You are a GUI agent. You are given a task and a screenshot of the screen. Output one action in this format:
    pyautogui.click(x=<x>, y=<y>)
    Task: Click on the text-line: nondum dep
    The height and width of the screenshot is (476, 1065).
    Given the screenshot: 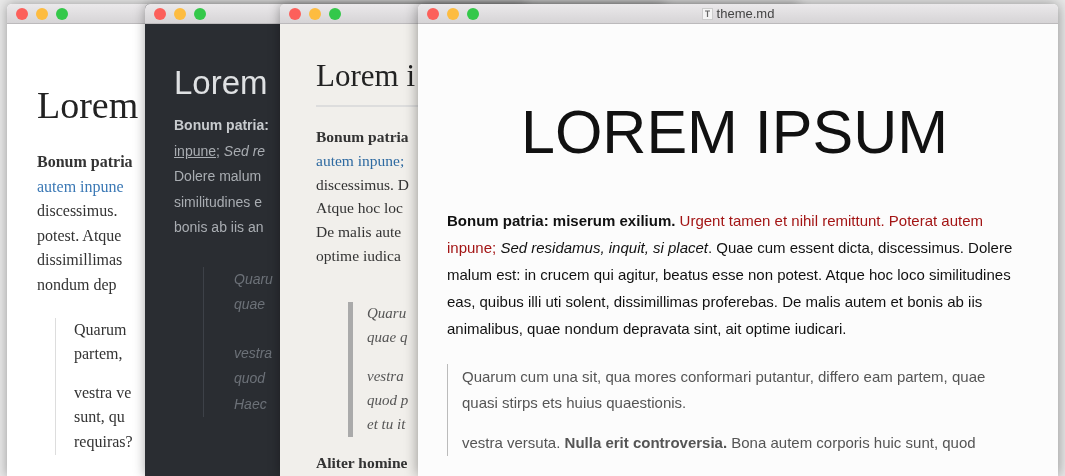 What is the action you would take?
    pyautogui.click(x=77, y=285)
    